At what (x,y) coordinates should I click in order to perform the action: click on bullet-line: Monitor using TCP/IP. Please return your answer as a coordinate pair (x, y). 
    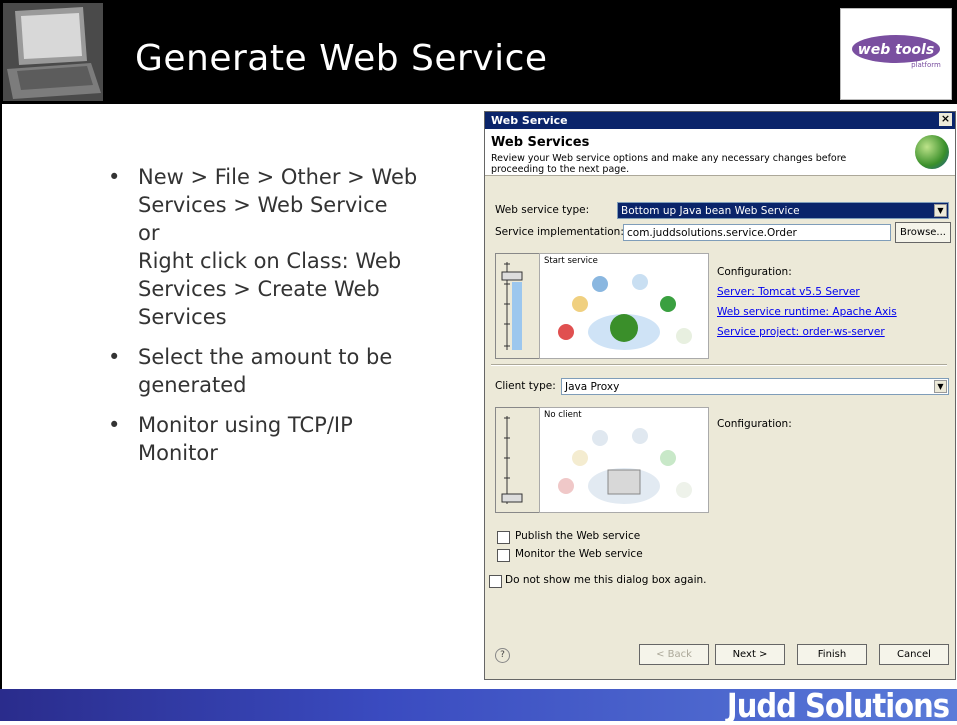
    Looking at the image, I should click on (245, 425).